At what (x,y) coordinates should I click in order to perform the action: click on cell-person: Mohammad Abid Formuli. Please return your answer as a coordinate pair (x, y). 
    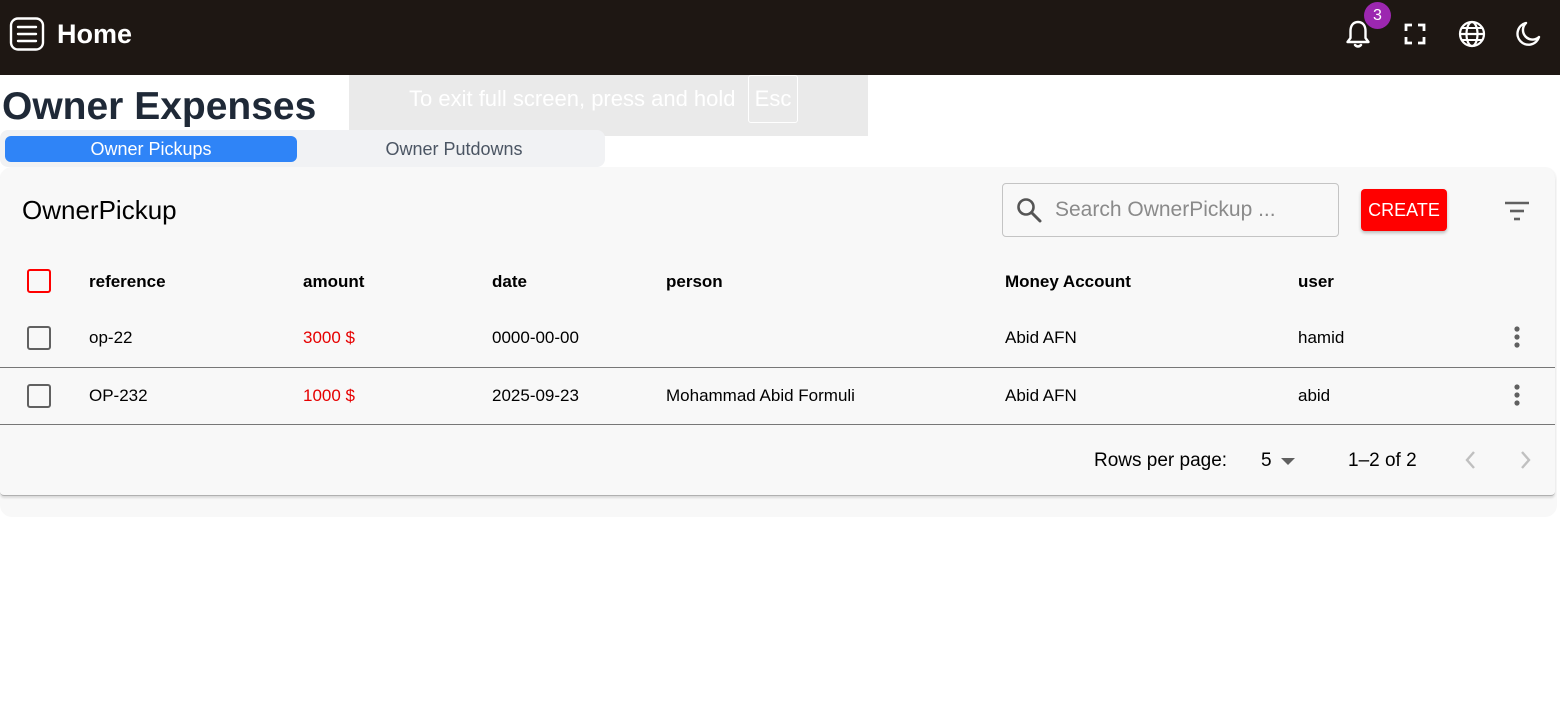
    Looking at the image, I should click on (760, 395).